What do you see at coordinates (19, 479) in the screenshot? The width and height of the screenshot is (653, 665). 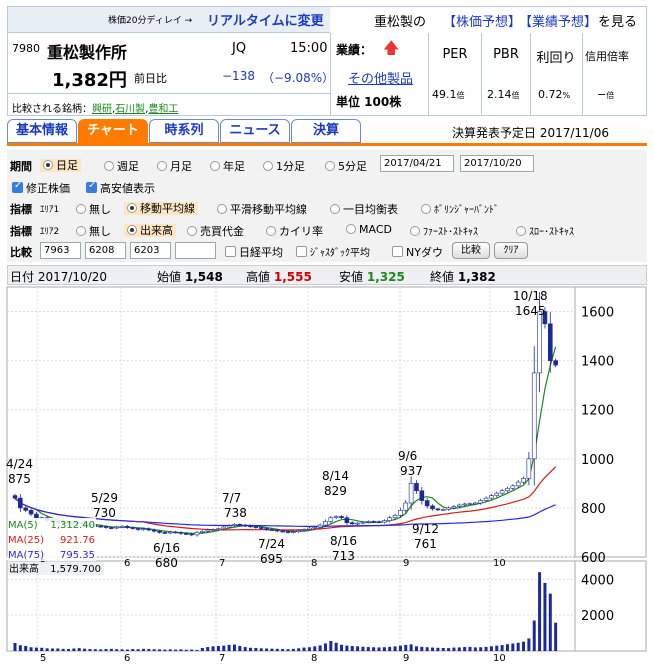 I see `annotation-value: 875` at bounding box center [19, 479].